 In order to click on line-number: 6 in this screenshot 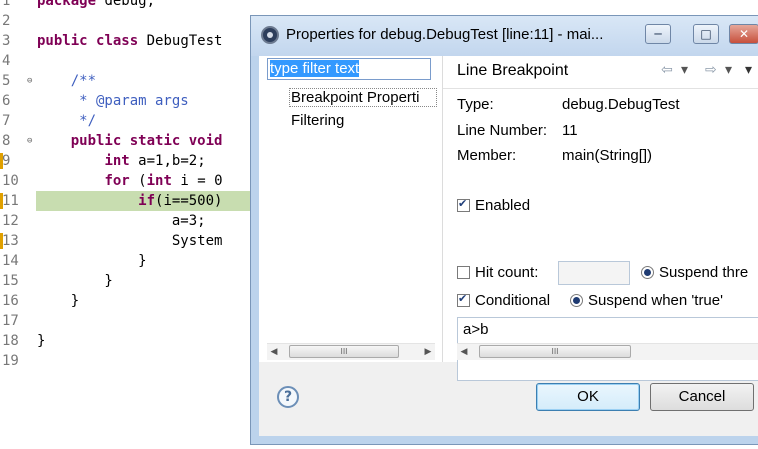, I will do `click(6, 101)`.